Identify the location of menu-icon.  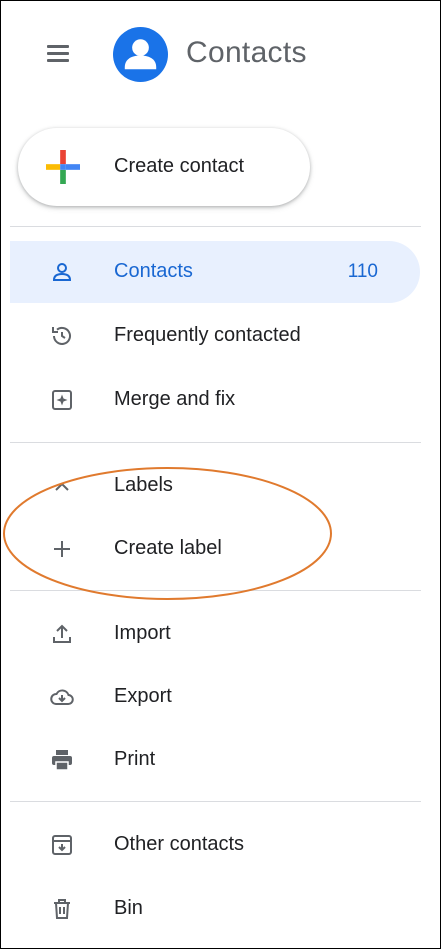
(58, 56).